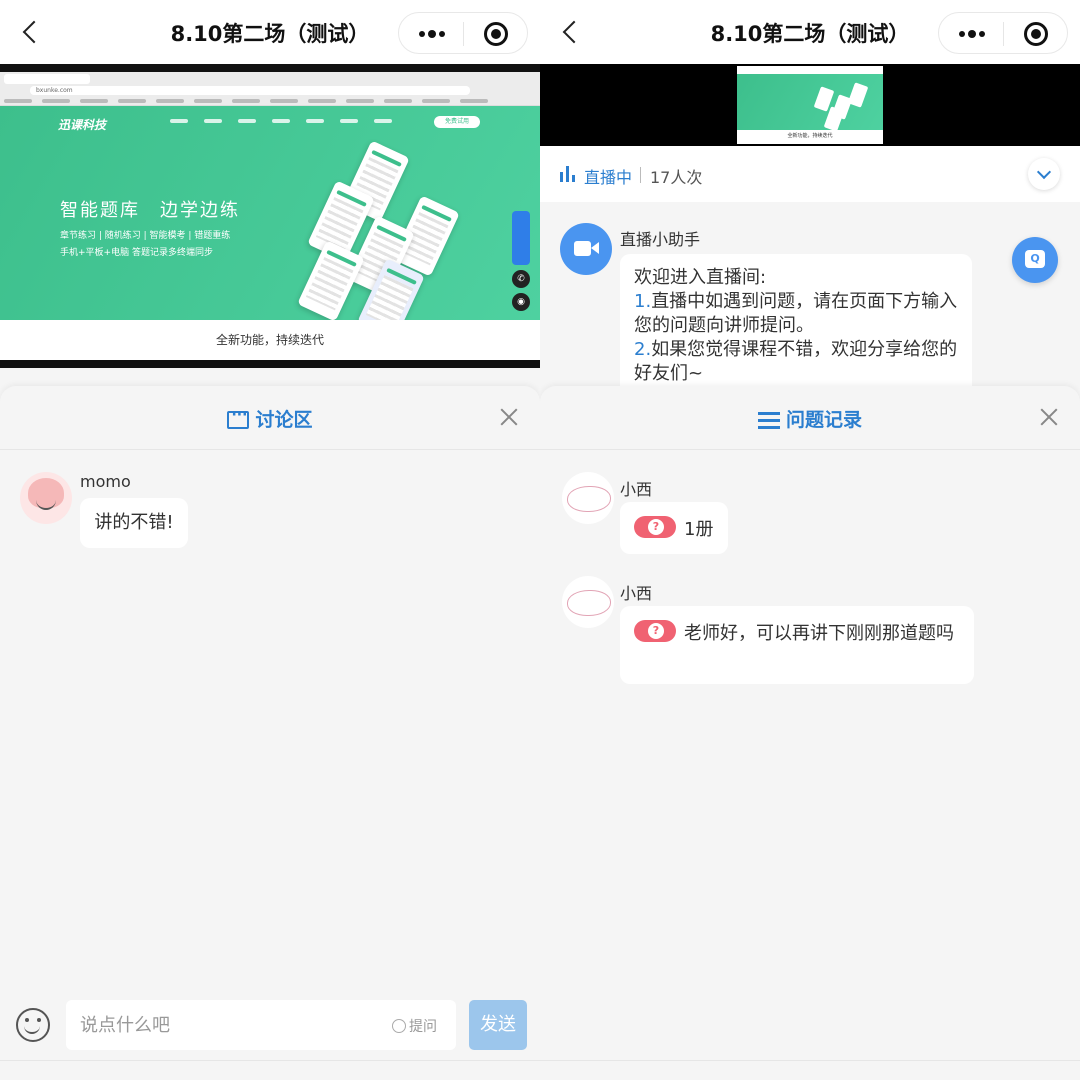 The image size is (1080, 1080). What do you see at coordinates (136, 253) in the screenshot?
I see `site-subline-2: 手机+平板+电脑 答题记录多终端同步` at bounding box center [136, 253].